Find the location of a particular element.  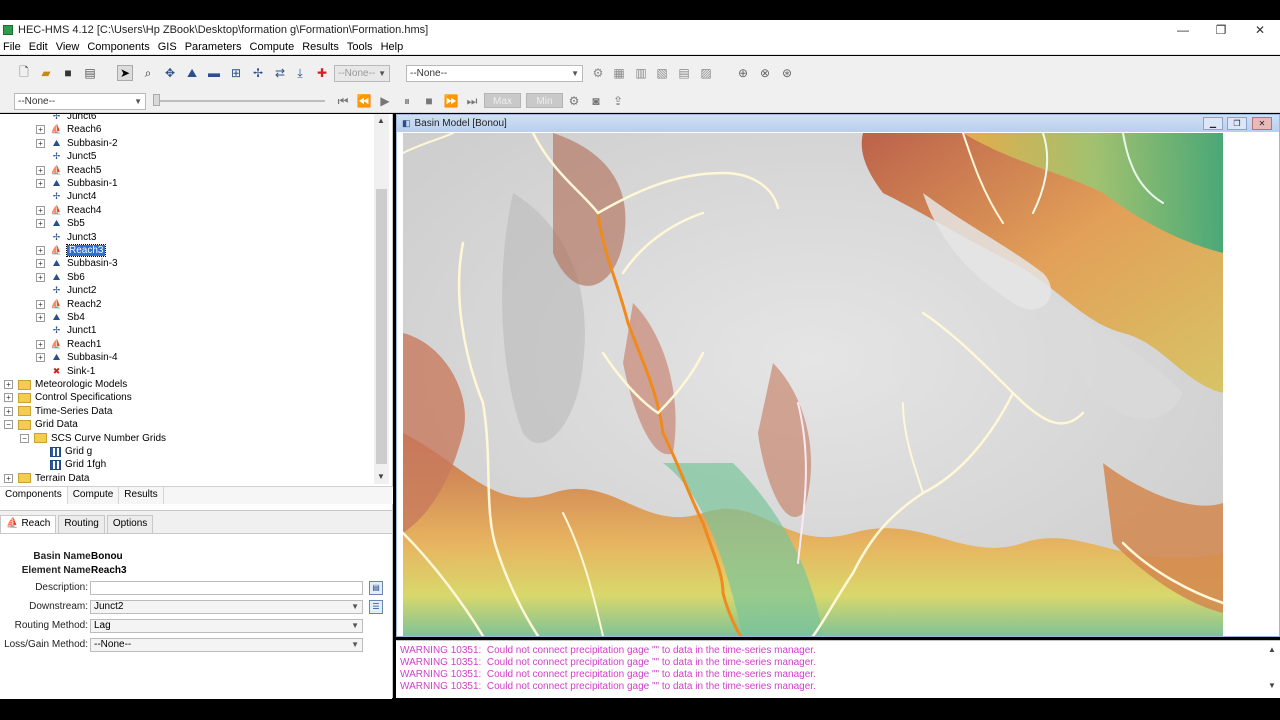

log-scroll-down-icon: ▼ is located at coordinates (1272, 685).